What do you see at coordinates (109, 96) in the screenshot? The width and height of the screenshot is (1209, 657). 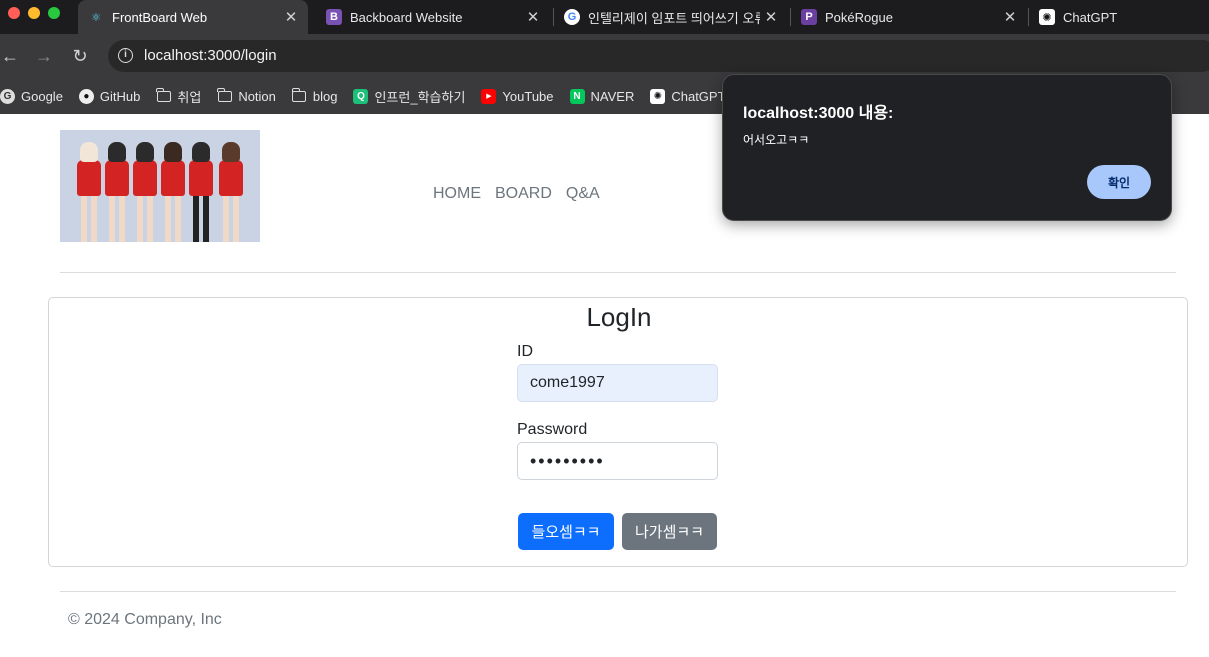 I see `bookmark-github: ● GitHub` at bounding box center [109, 96].